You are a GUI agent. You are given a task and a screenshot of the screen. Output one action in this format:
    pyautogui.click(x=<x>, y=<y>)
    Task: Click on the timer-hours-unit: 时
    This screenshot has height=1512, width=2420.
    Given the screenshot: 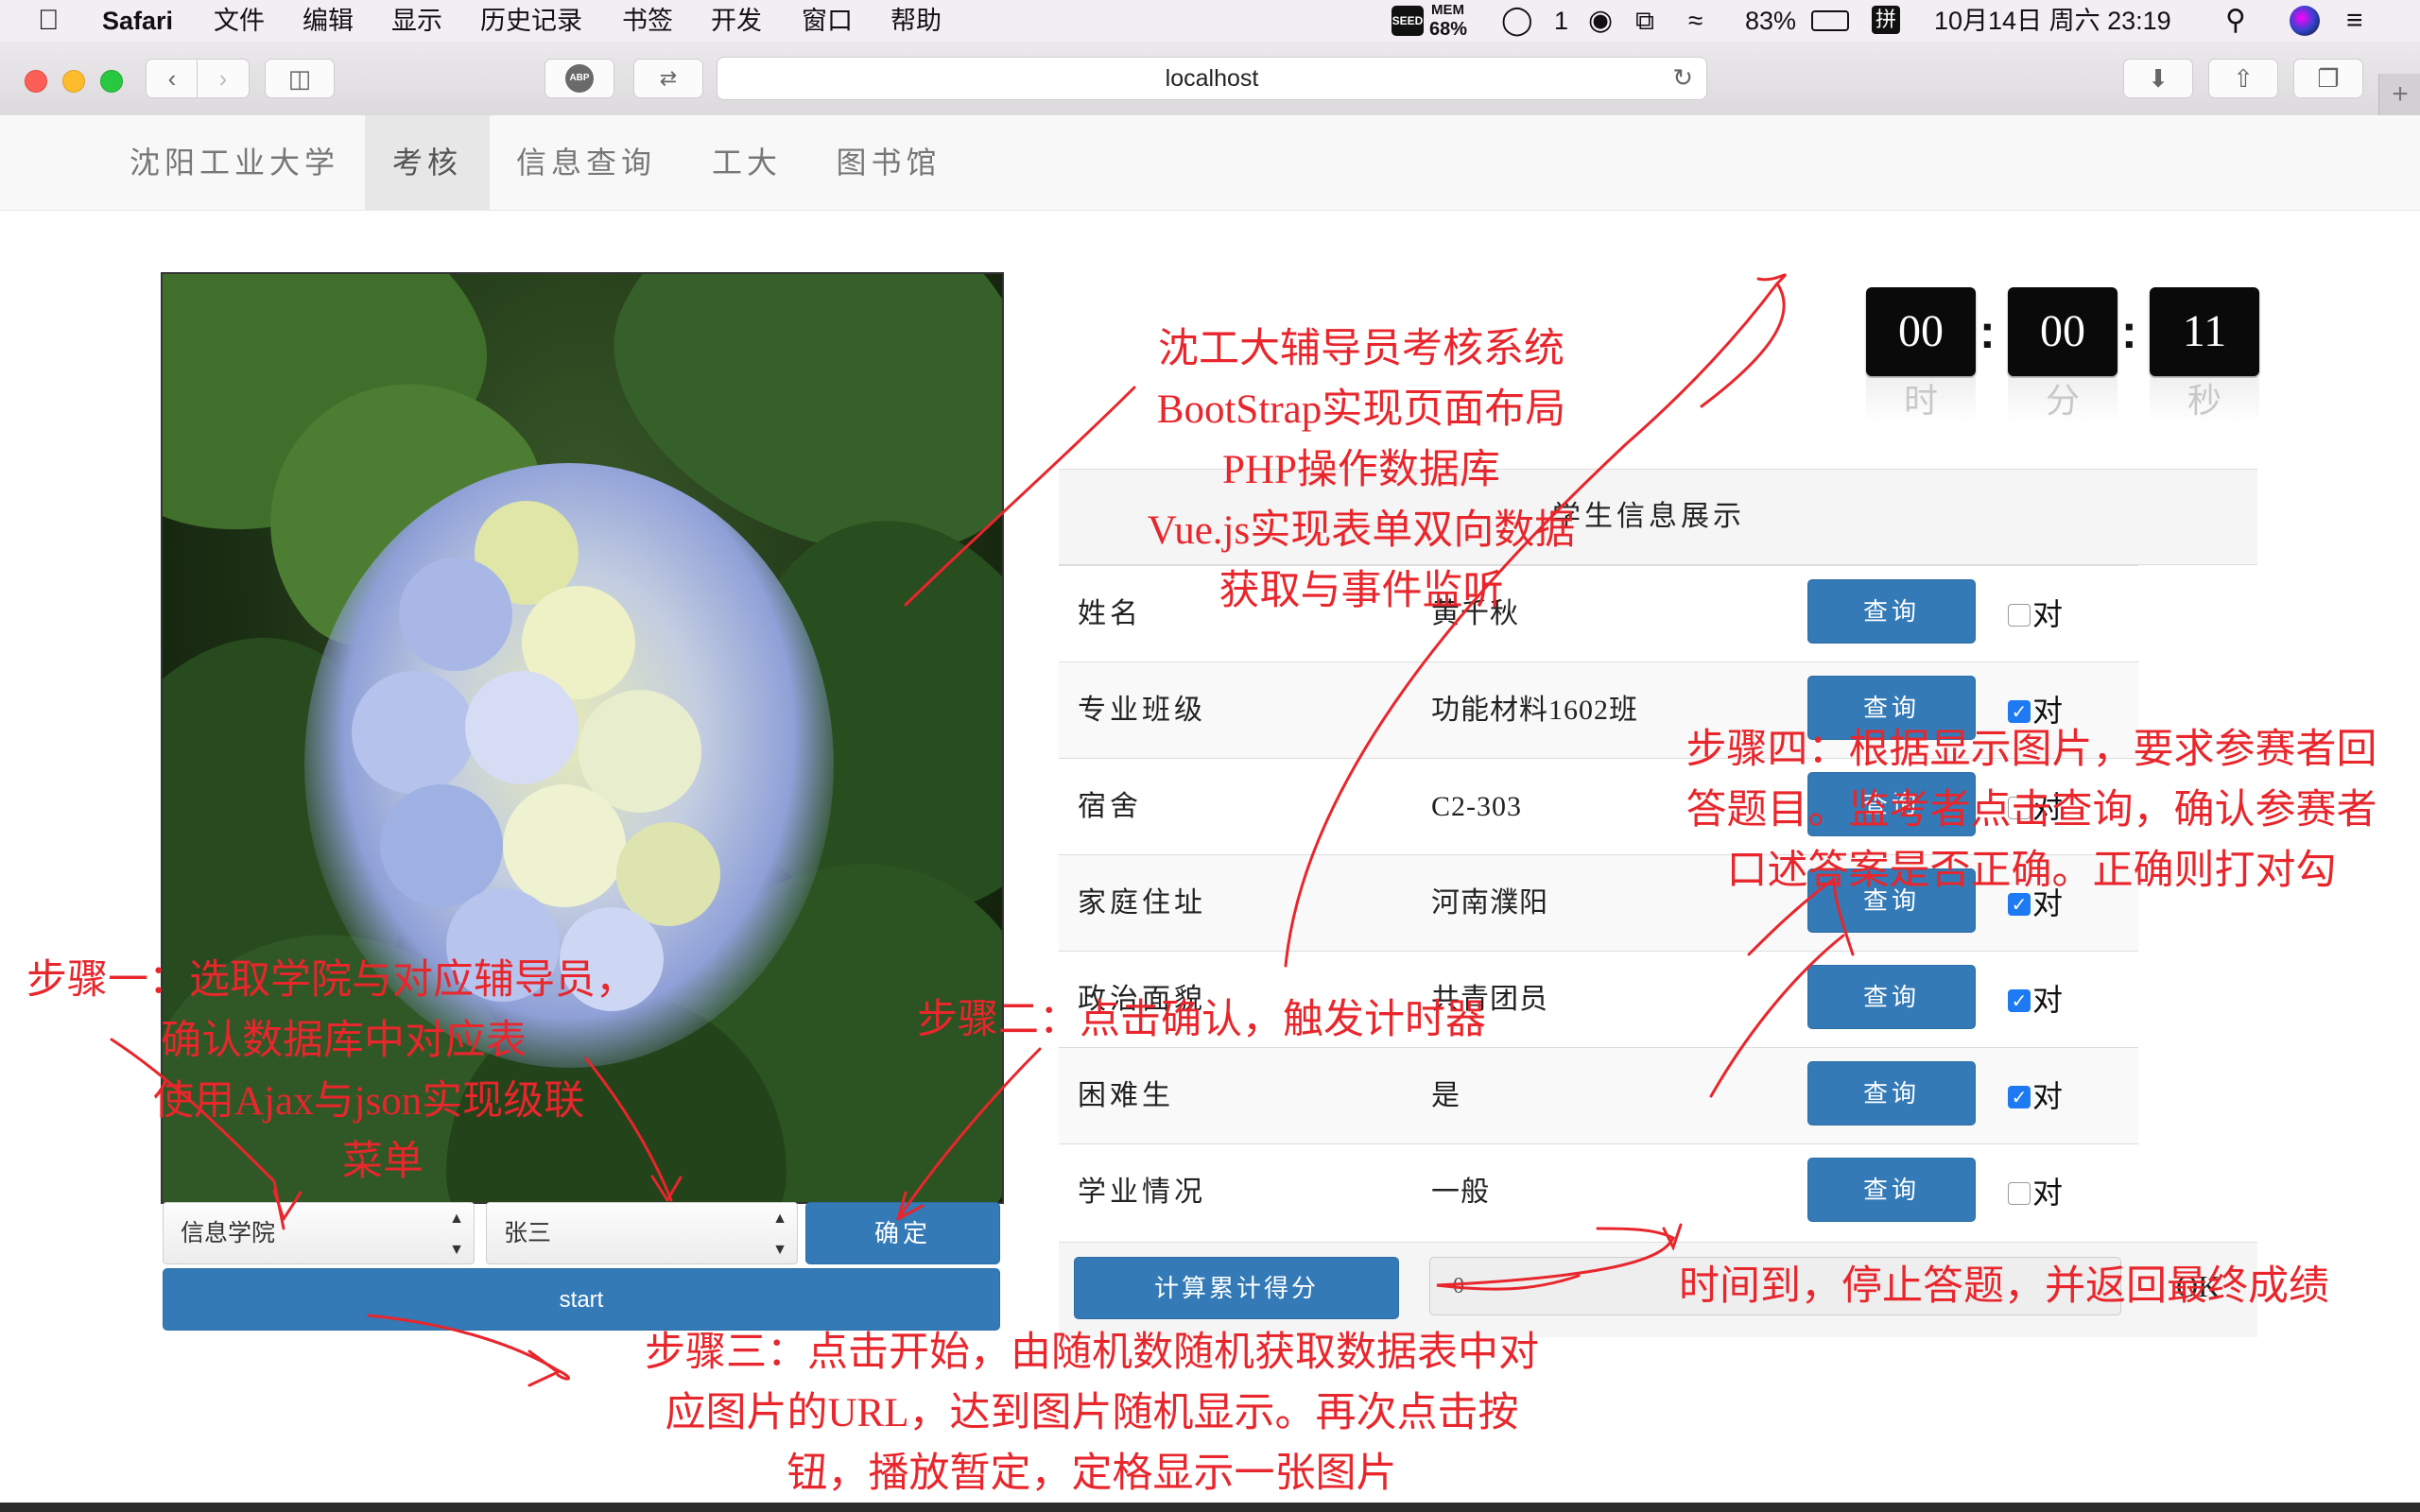 What is the action you would take?
    pyautogui.click(x=1921, y=400)
    